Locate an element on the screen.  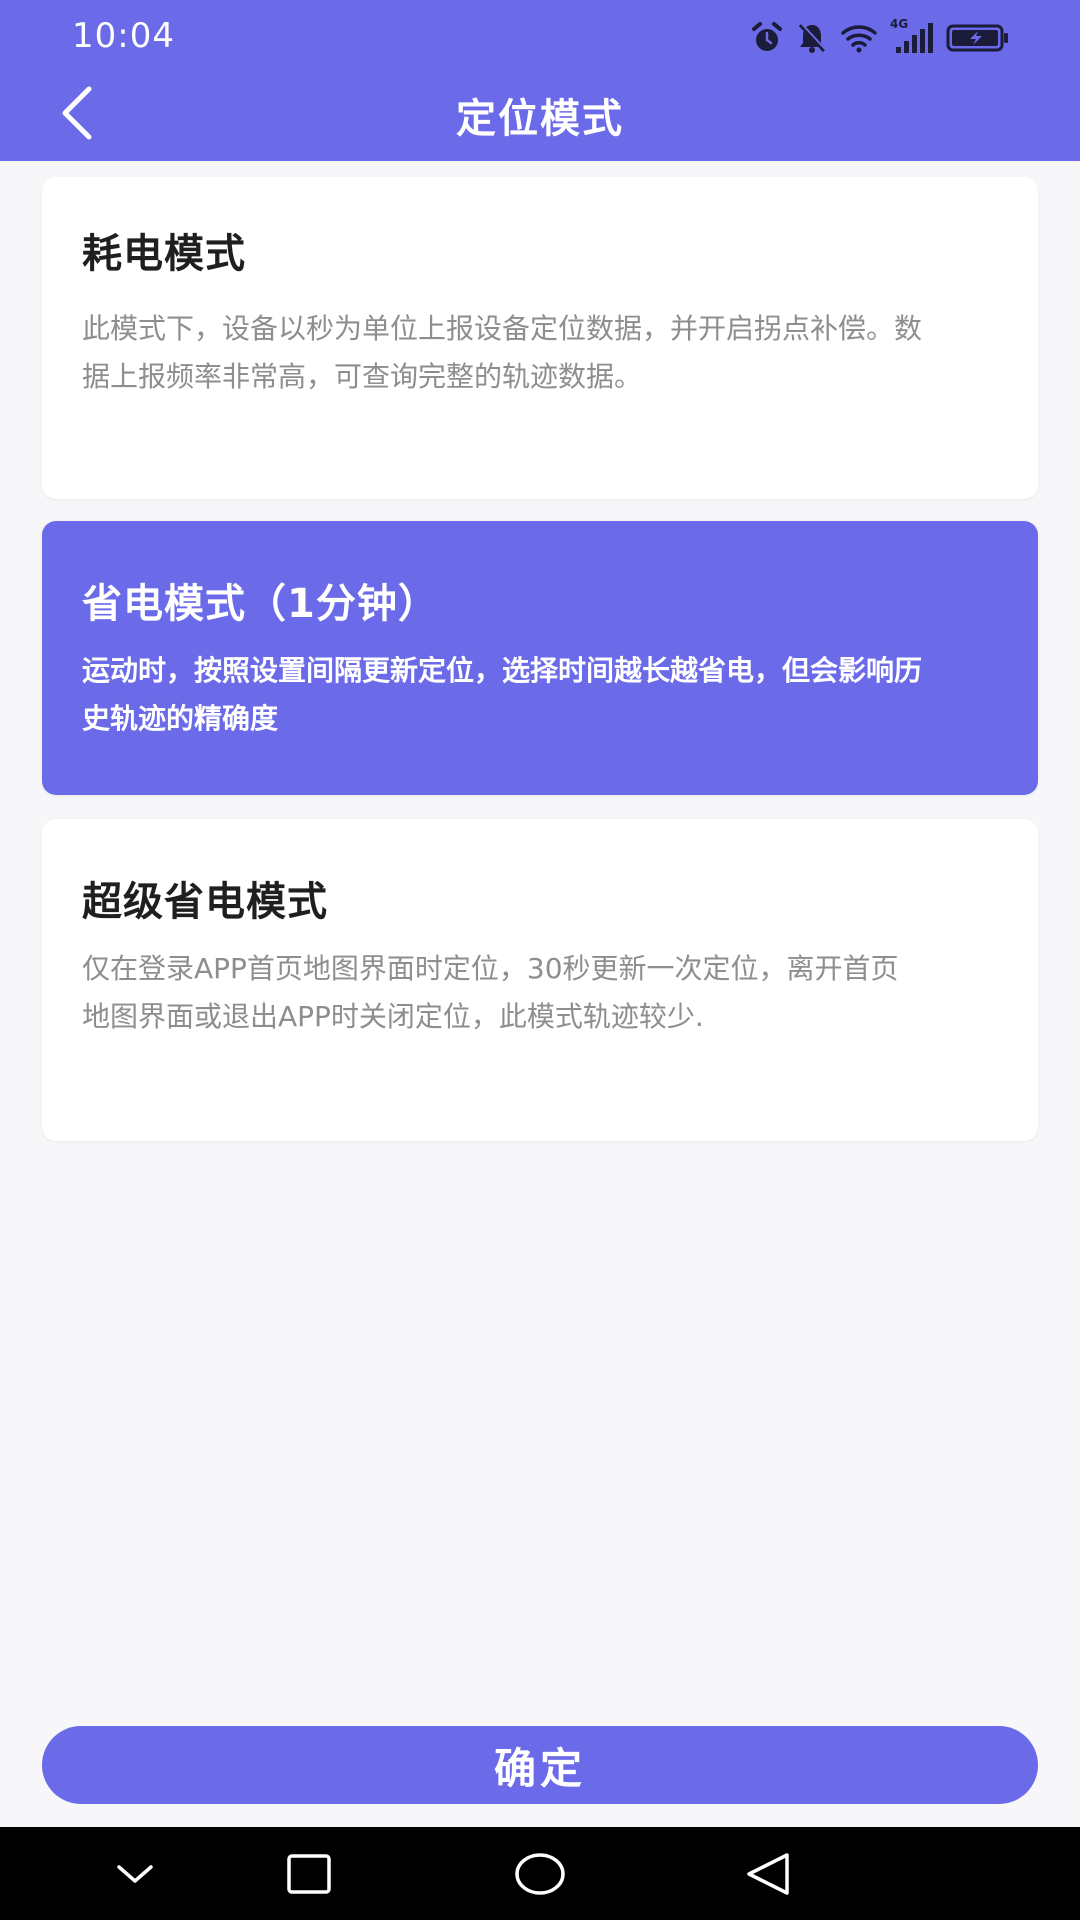
nav-back-icon is located at coordinates (768, 1874).